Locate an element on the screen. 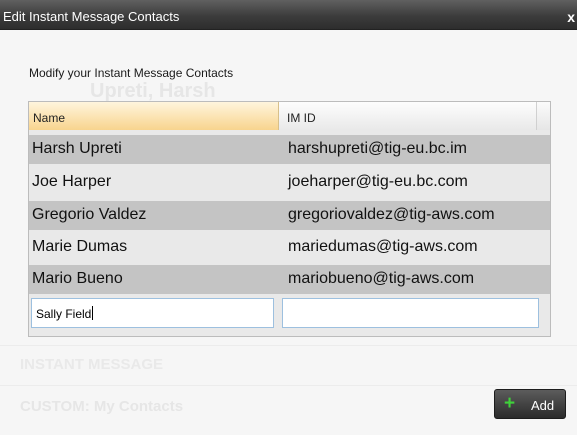  plus-icon: + is located at coordinates (510, 403).